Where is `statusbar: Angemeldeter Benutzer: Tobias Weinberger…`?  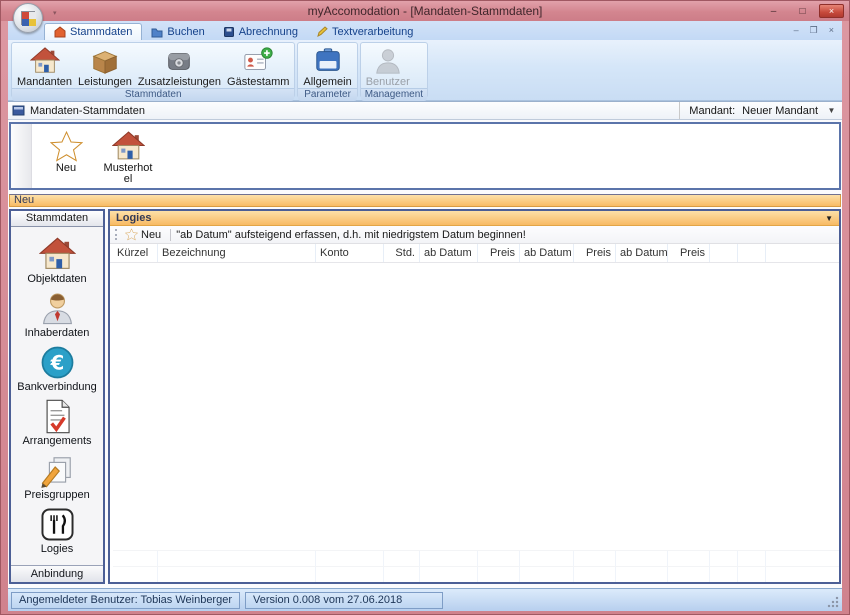 statusbar: Angemeldeter Benutzer: Tobias Weinberger… is located at coordinates (425, 599).